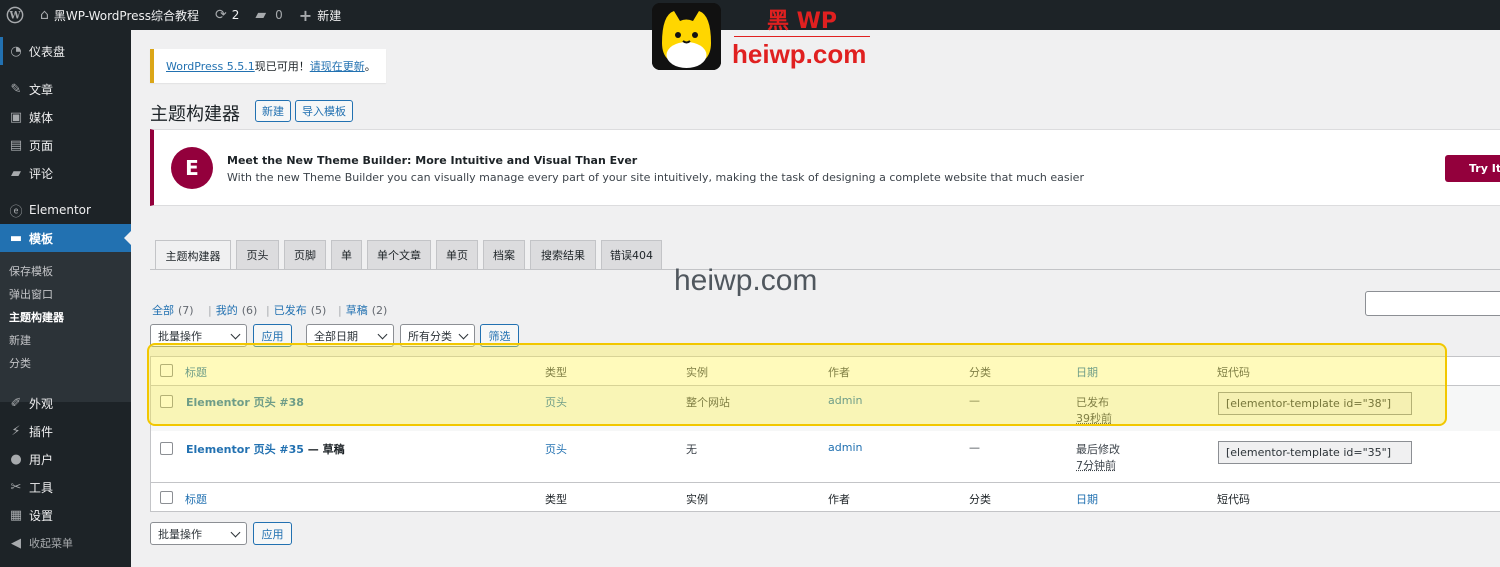  I want to click on try-it-button: Try It N, so click(1472, 168).